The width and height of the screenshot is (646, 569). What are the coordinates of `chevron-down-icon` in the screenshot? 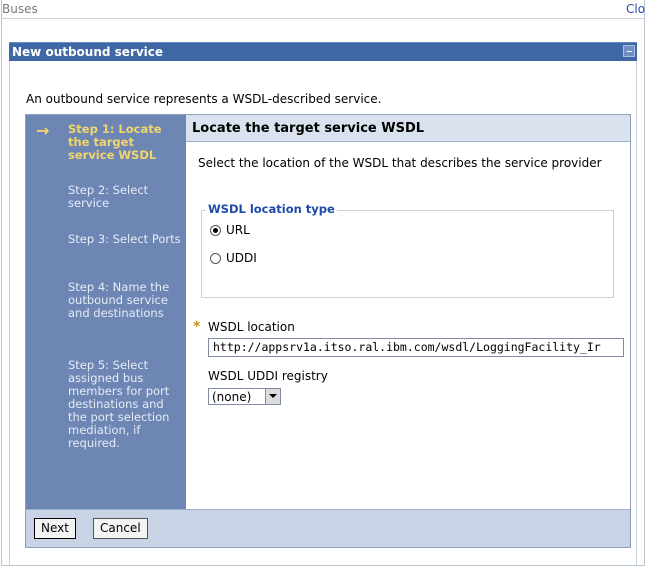 It's located at (272, 396).